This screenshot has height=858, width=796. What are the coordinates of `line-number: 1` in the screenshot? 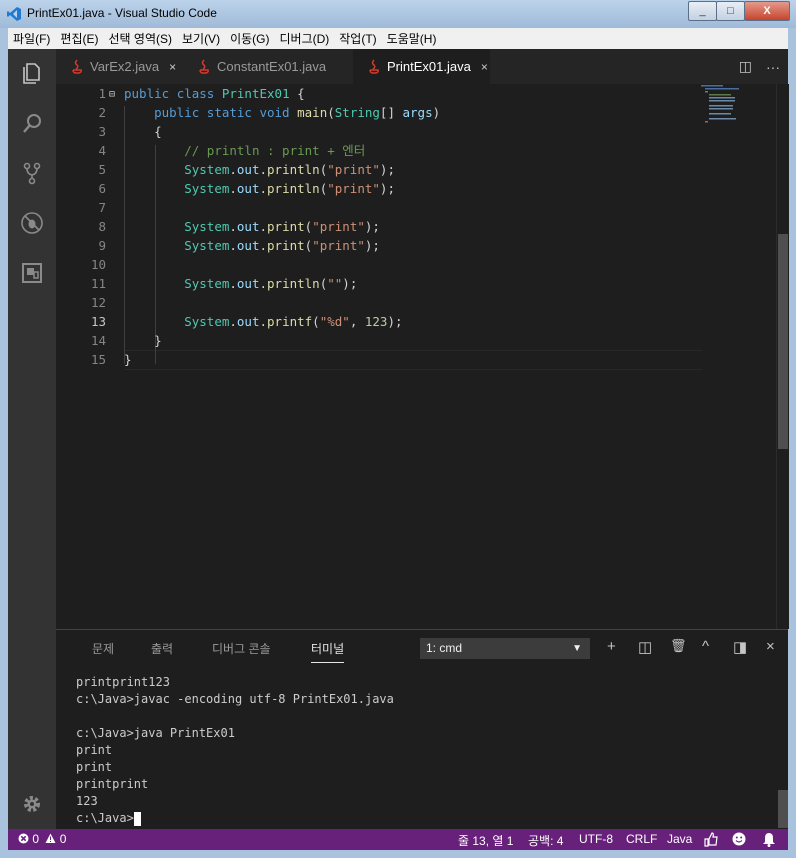 It's located at (102, 93).